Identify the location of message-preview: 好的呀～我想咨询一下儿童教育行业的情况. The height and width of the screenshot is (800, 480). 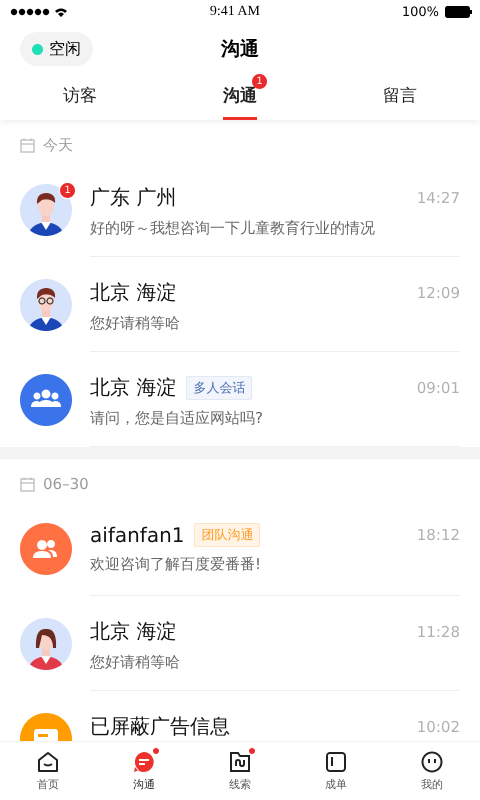
(233, 228).